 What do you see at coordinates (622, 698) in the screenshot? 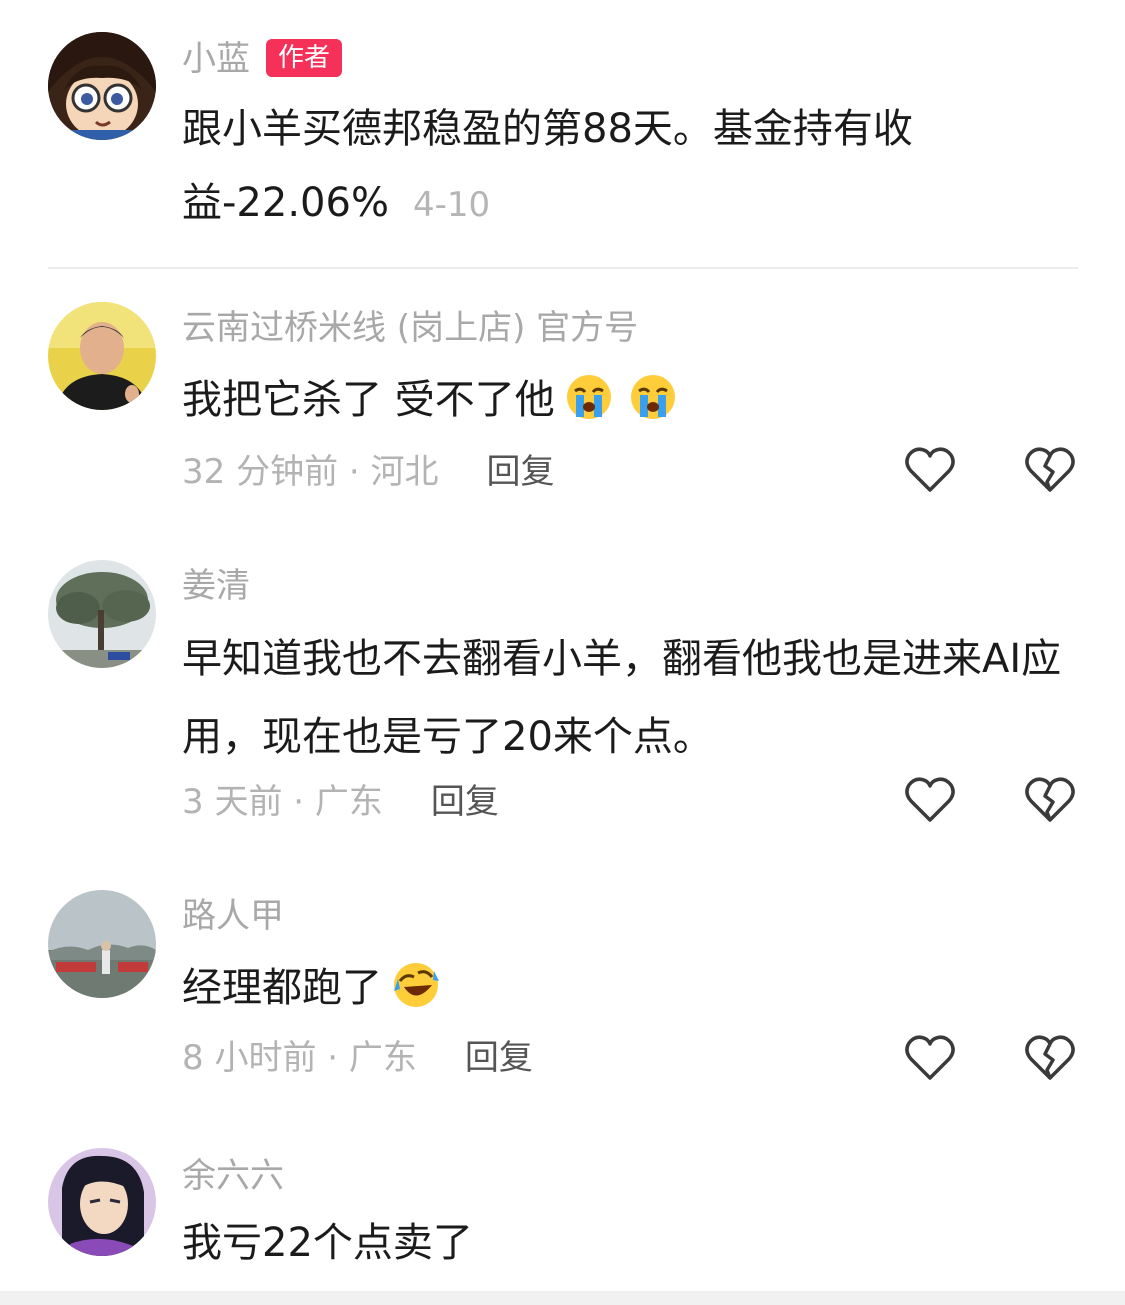
I see `comment-text: 早知道我也不去翻看小羊，翻看他我也是进来AI应用，现在也是亏了20来个点。` at bounding box center [622, 698].